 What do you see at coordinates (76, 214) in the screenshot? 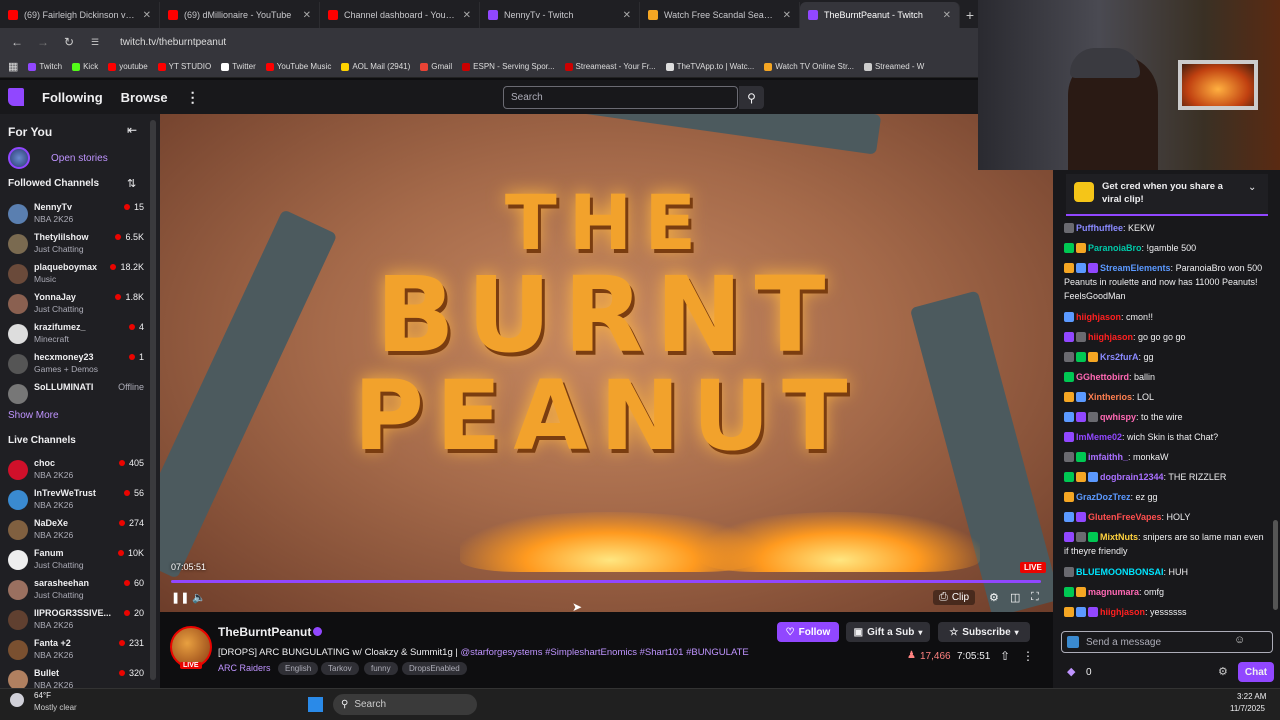
I see `sidebar-channel-nennytv: NennyTv NBA 2K26 15` at bounding box center [76, 214].